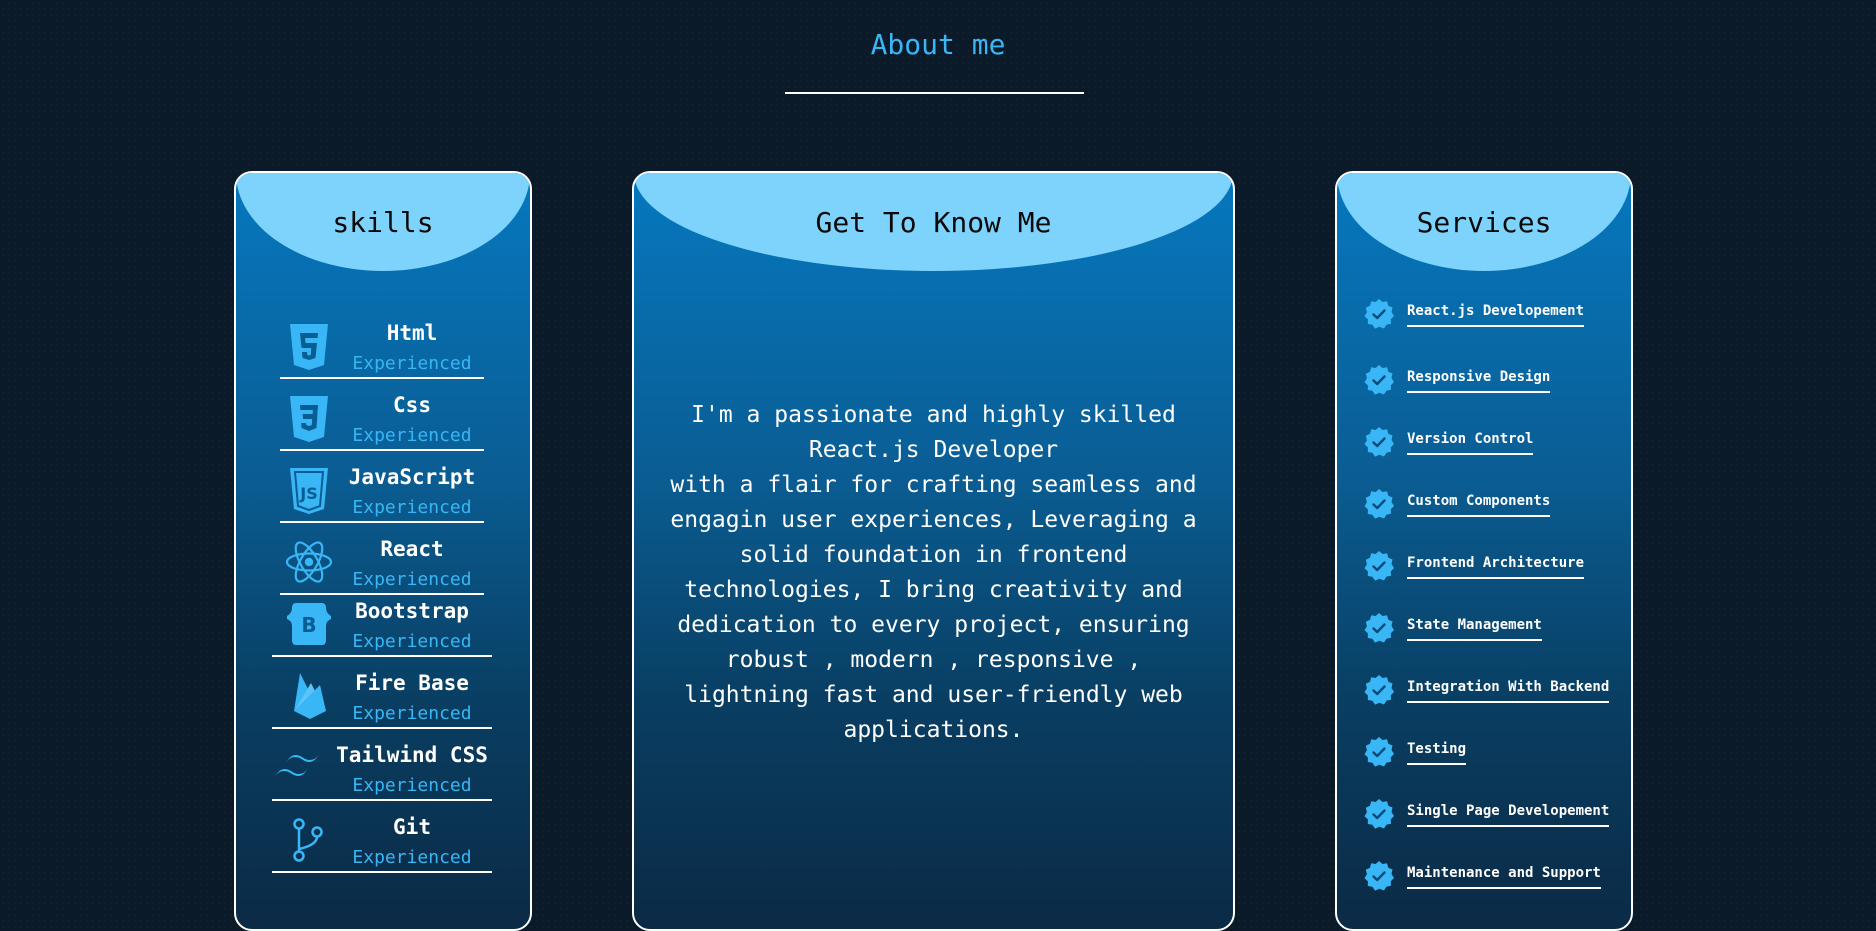 This screenshot has height=931, width=1876. I want to click on get-to-know-me-title: Get To Know Me, so click(933, 222).